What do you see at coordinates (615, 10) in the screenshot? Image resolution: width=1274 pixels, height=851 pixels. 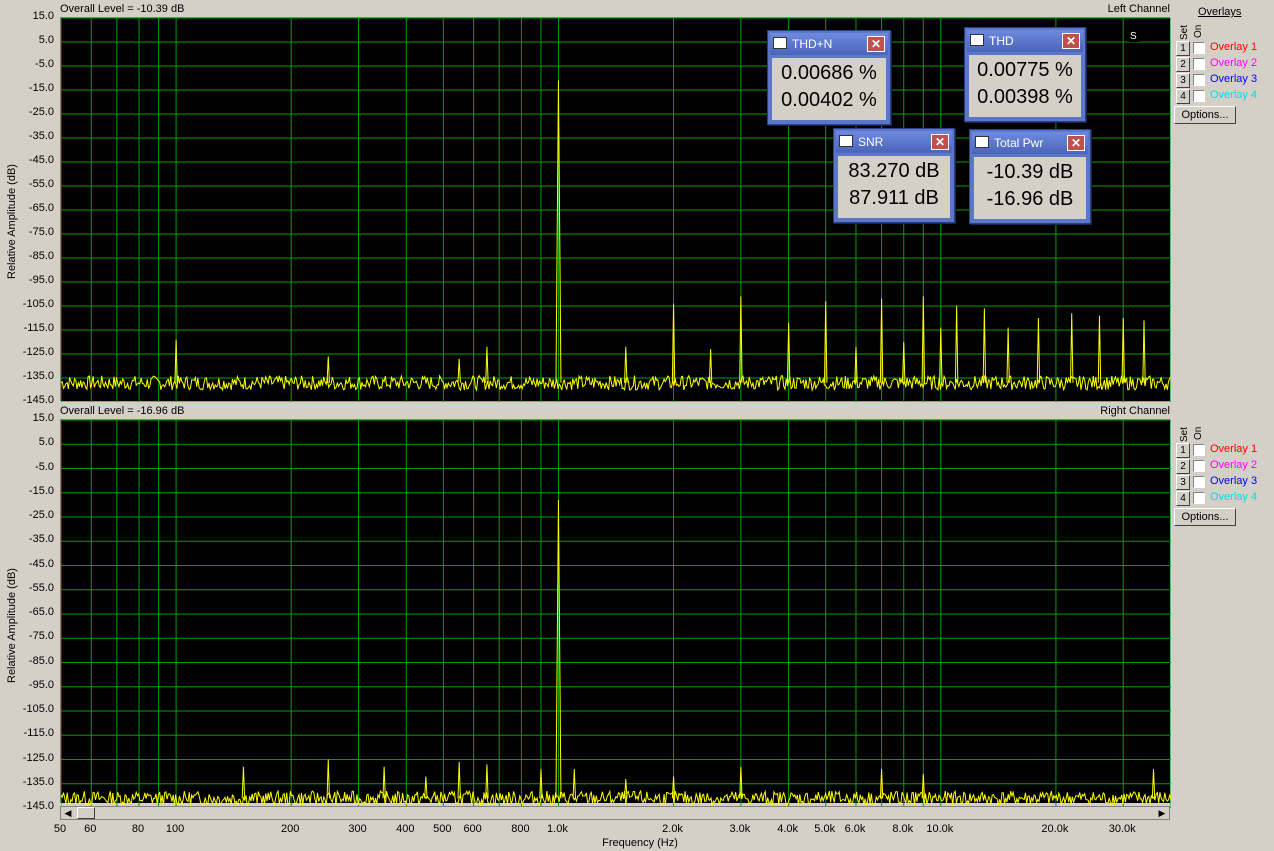 I see `top-panel-header: Overall Level = -10.39 dB Left Channel` at bounding box center [615, 10].